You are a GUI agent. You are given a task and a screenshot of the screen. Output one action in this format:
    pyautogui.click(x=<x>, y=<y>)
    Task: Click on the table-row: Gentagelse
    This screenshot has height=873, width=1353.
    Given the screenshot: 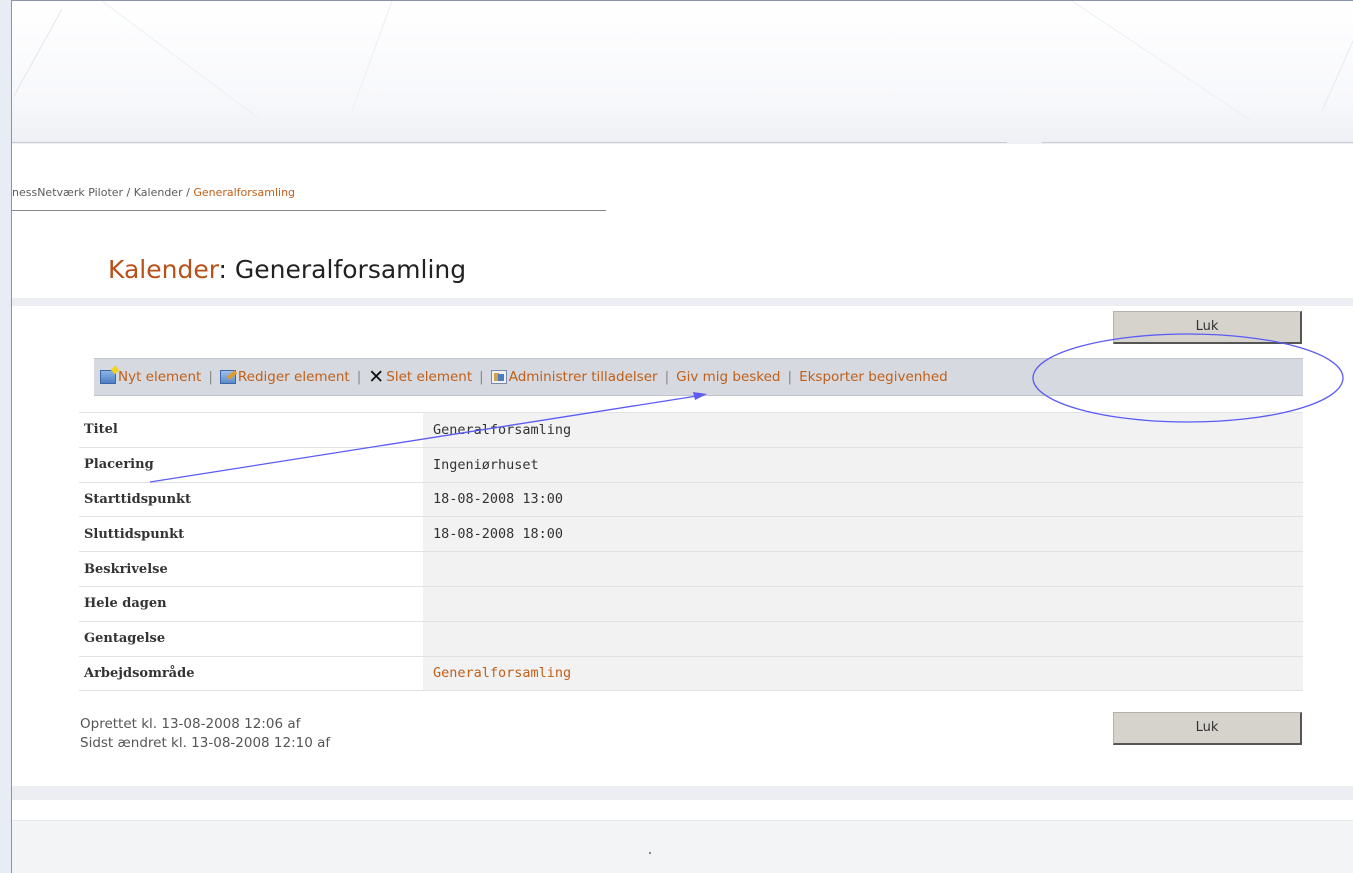 What is the action you would take?
    pyautogui.click(x=691, y=639)
    